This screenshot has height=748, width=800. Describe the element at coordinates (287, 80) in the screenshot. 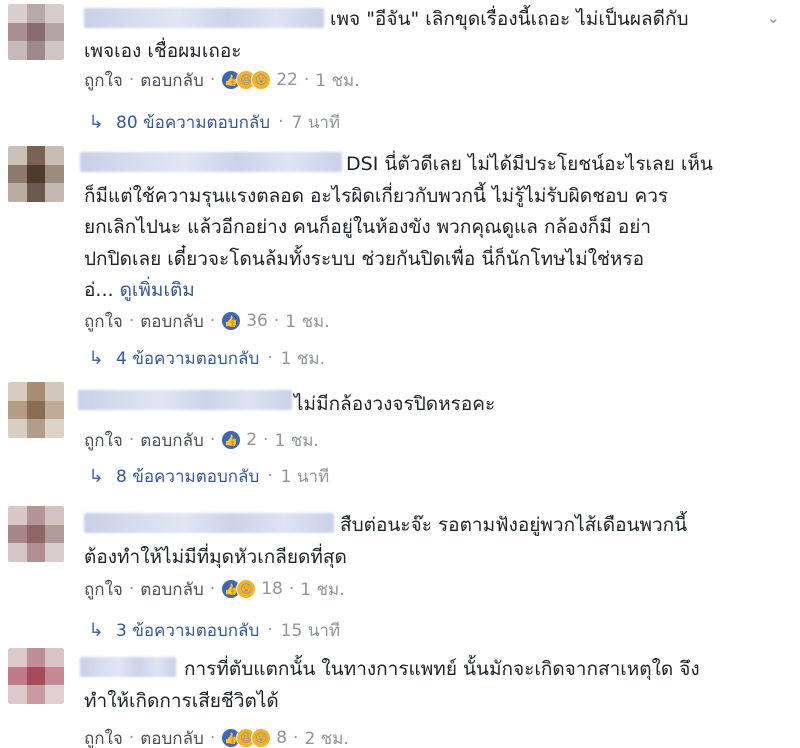

I see `reaction-count: 22` at that location.